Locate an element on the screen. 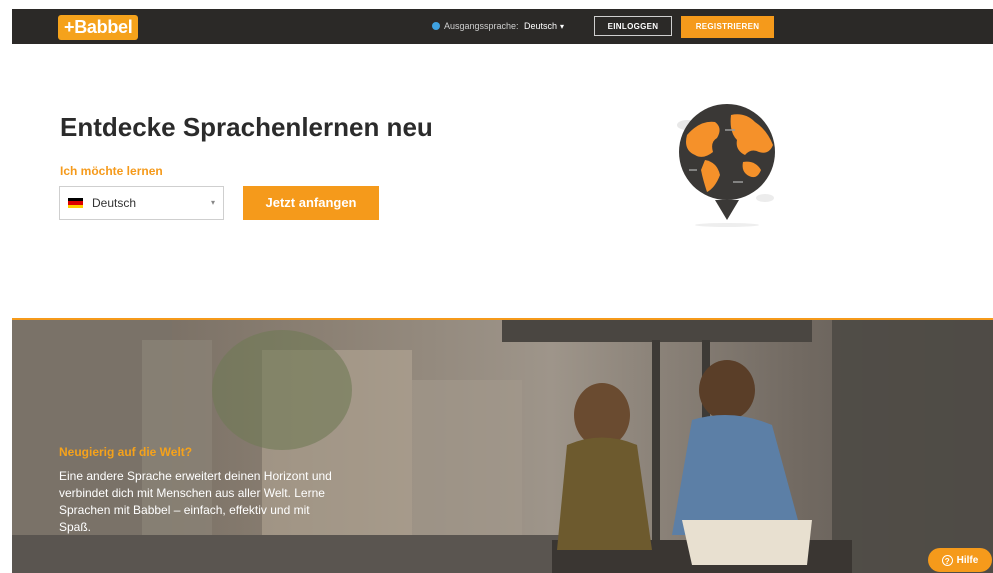  start-button: Jetzt anfangen is located at coordinates (311, 203).